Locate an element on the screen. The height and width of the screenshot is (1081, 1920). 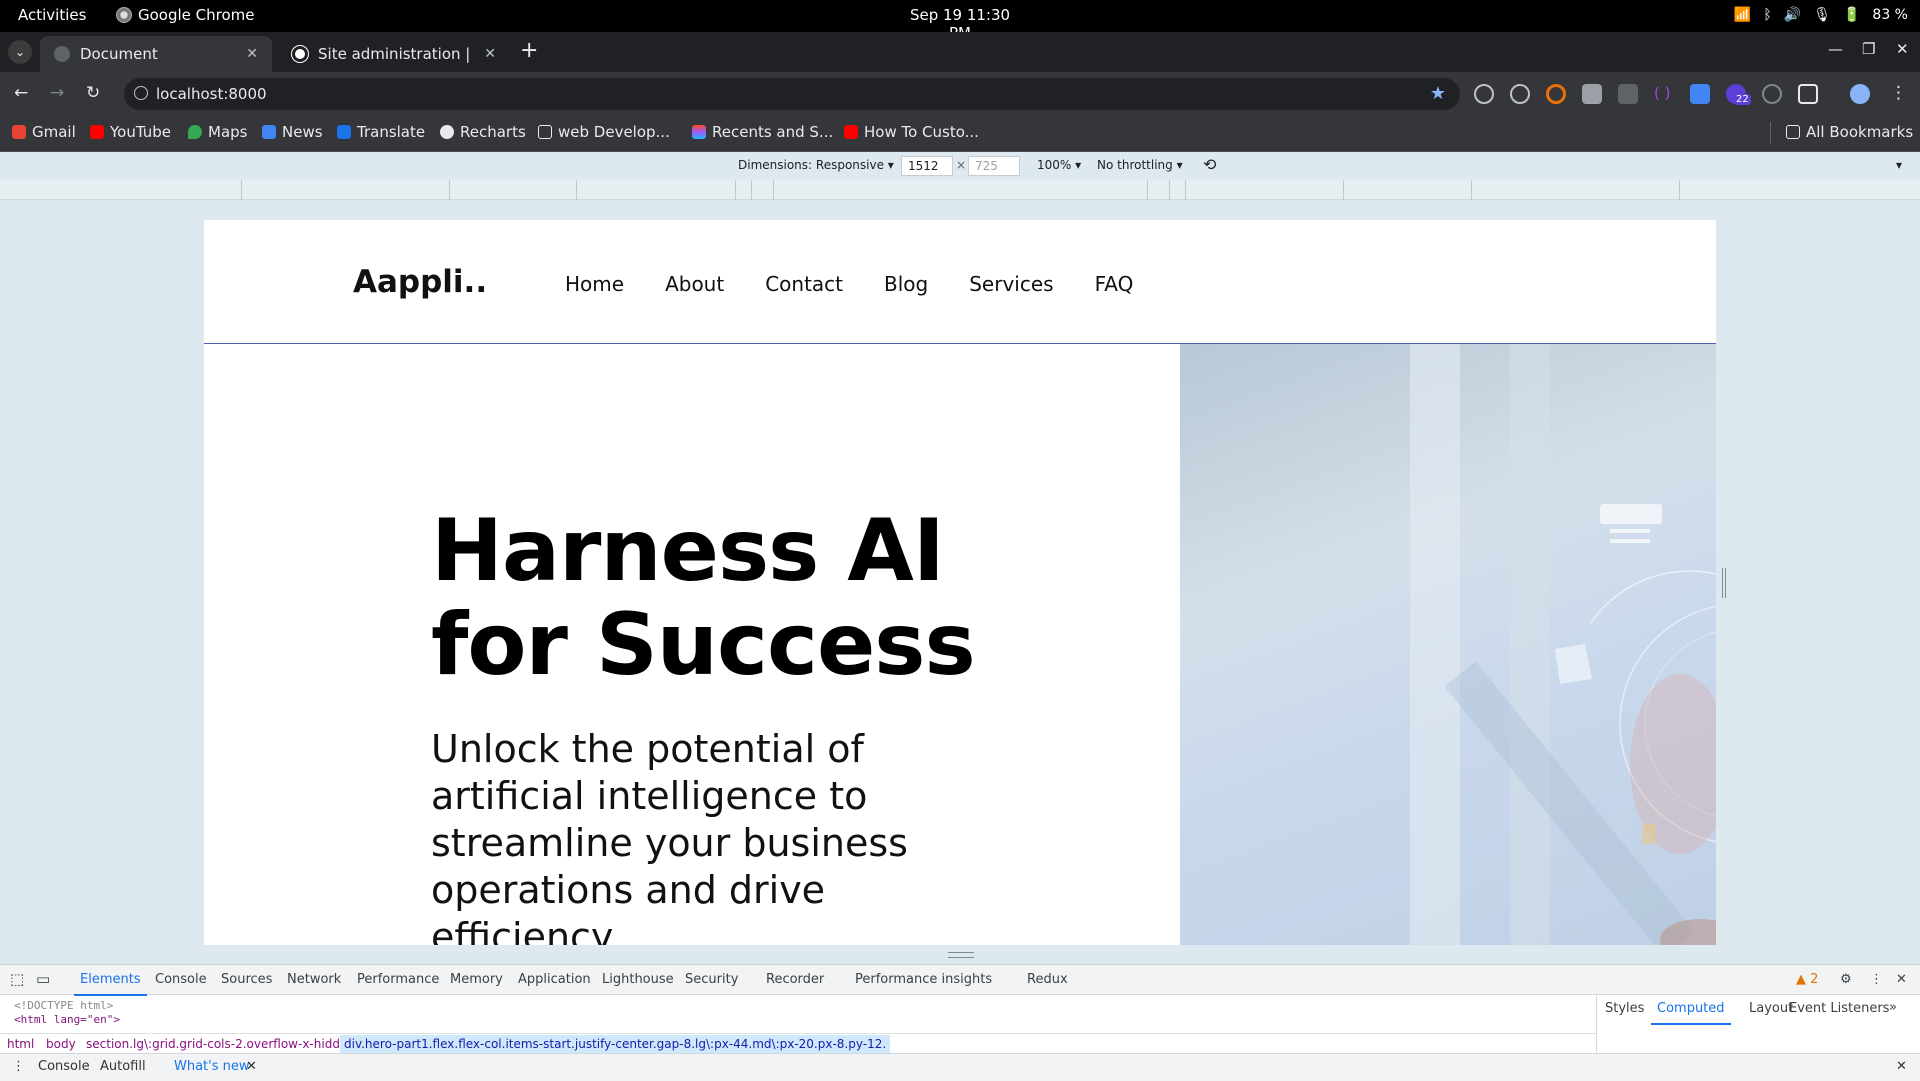
activities-button: Activities is located at coordinates (52, 15).